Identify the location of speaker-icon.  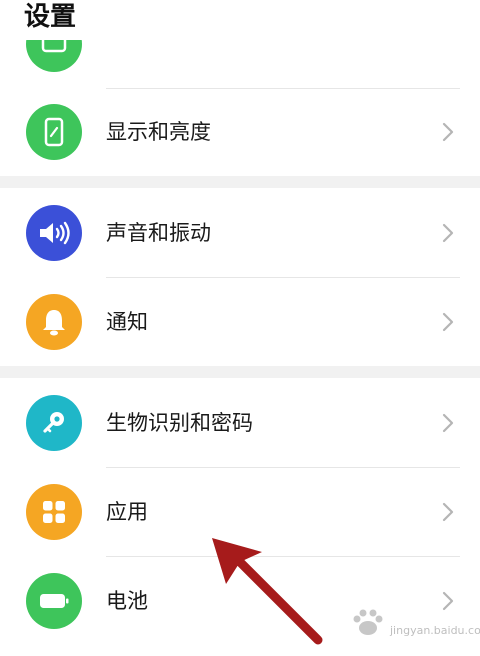
(54, 233).